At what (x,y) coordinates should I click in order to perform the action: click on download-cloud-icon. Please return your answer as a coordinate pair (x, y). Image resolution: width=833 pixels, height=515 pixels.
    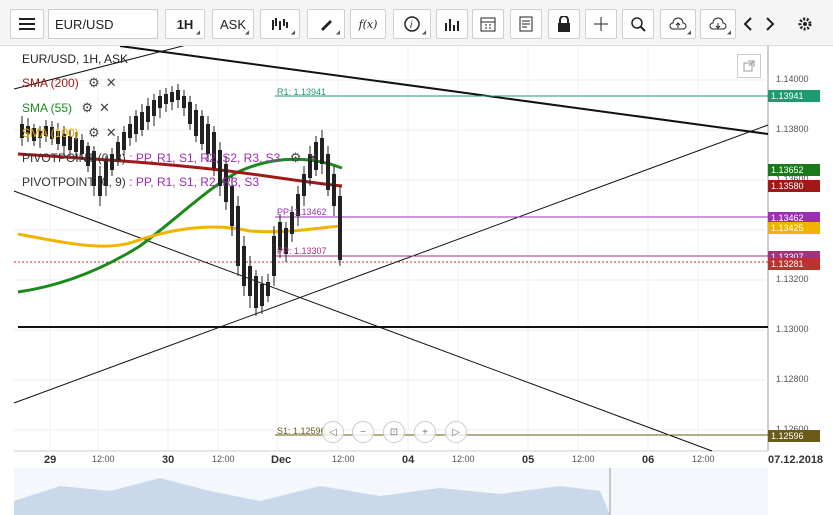
    Looking at the image, I should click on (718, 23).